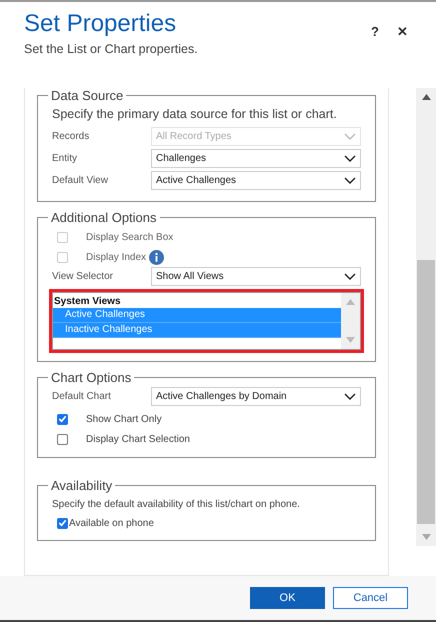 The width and height of the screenshot is (436, 622). I want to click on description-text: Specify the default availability of this list/chart on phone., so click(176, 504).